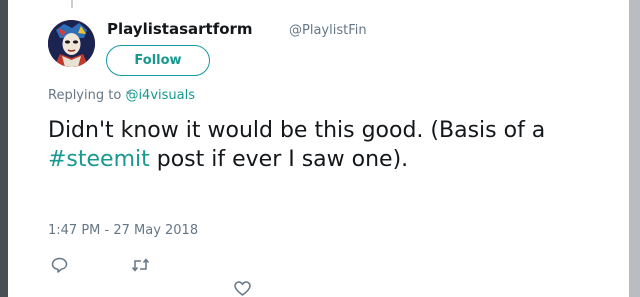  I want to click on mention-link: @i4visuals, so click(160, 95).